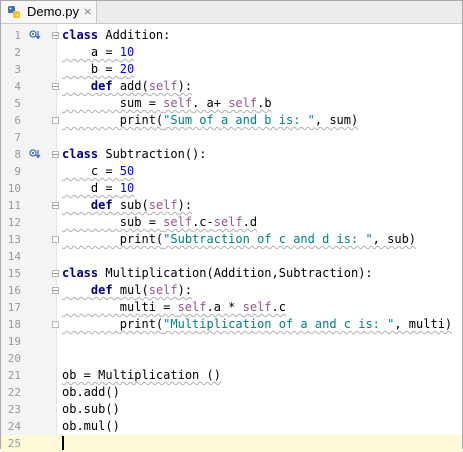  What do you see at coordinates (159, 222) in the screenshot?
I see `code-text: sub = self.c-self.d` at bounding box center [159, 222].